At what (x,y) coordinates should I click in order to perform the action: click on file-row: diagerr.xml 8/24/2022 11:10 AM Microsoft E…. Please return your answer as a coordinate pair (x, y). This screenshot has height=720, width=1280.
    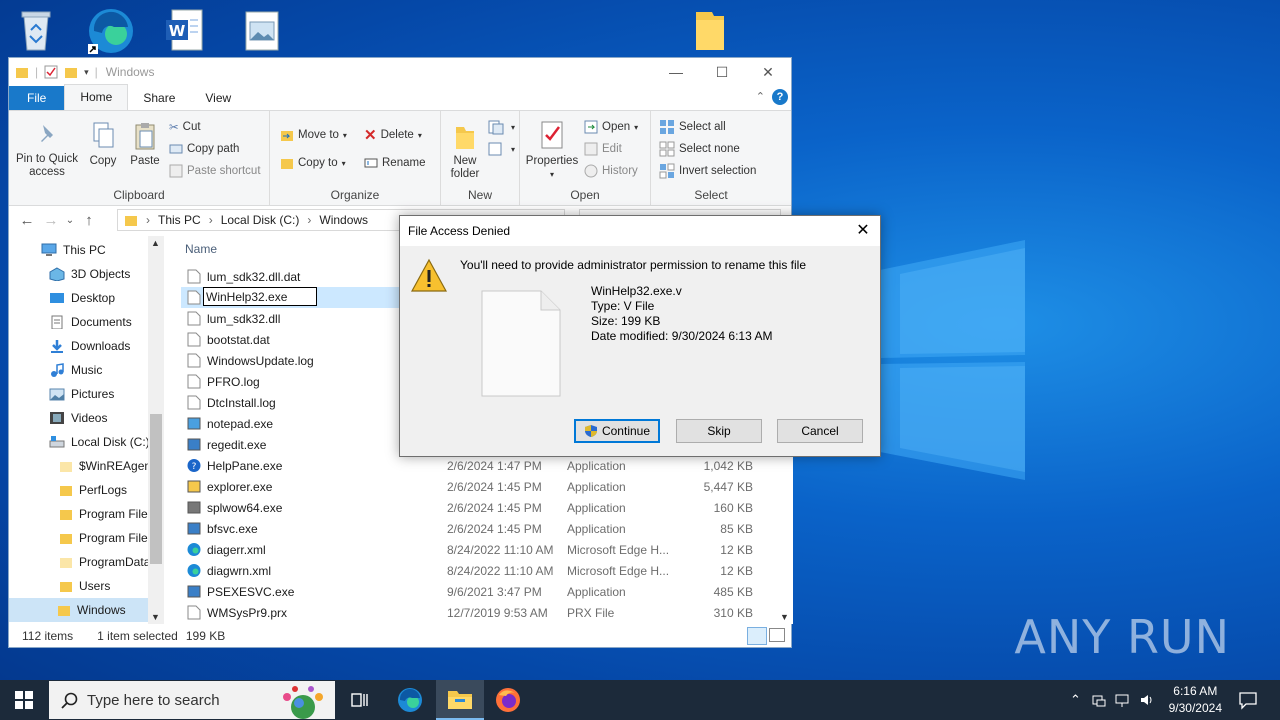
    Looking at the image, I should click on (476, 549).